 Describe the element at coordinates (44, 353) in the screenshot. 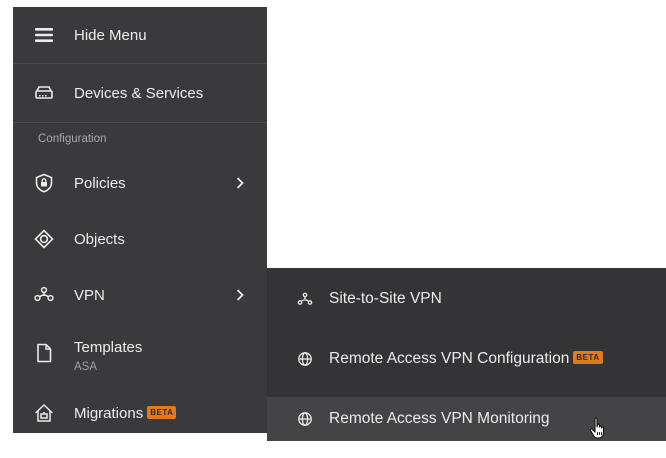

I see `document-icon` at that location.